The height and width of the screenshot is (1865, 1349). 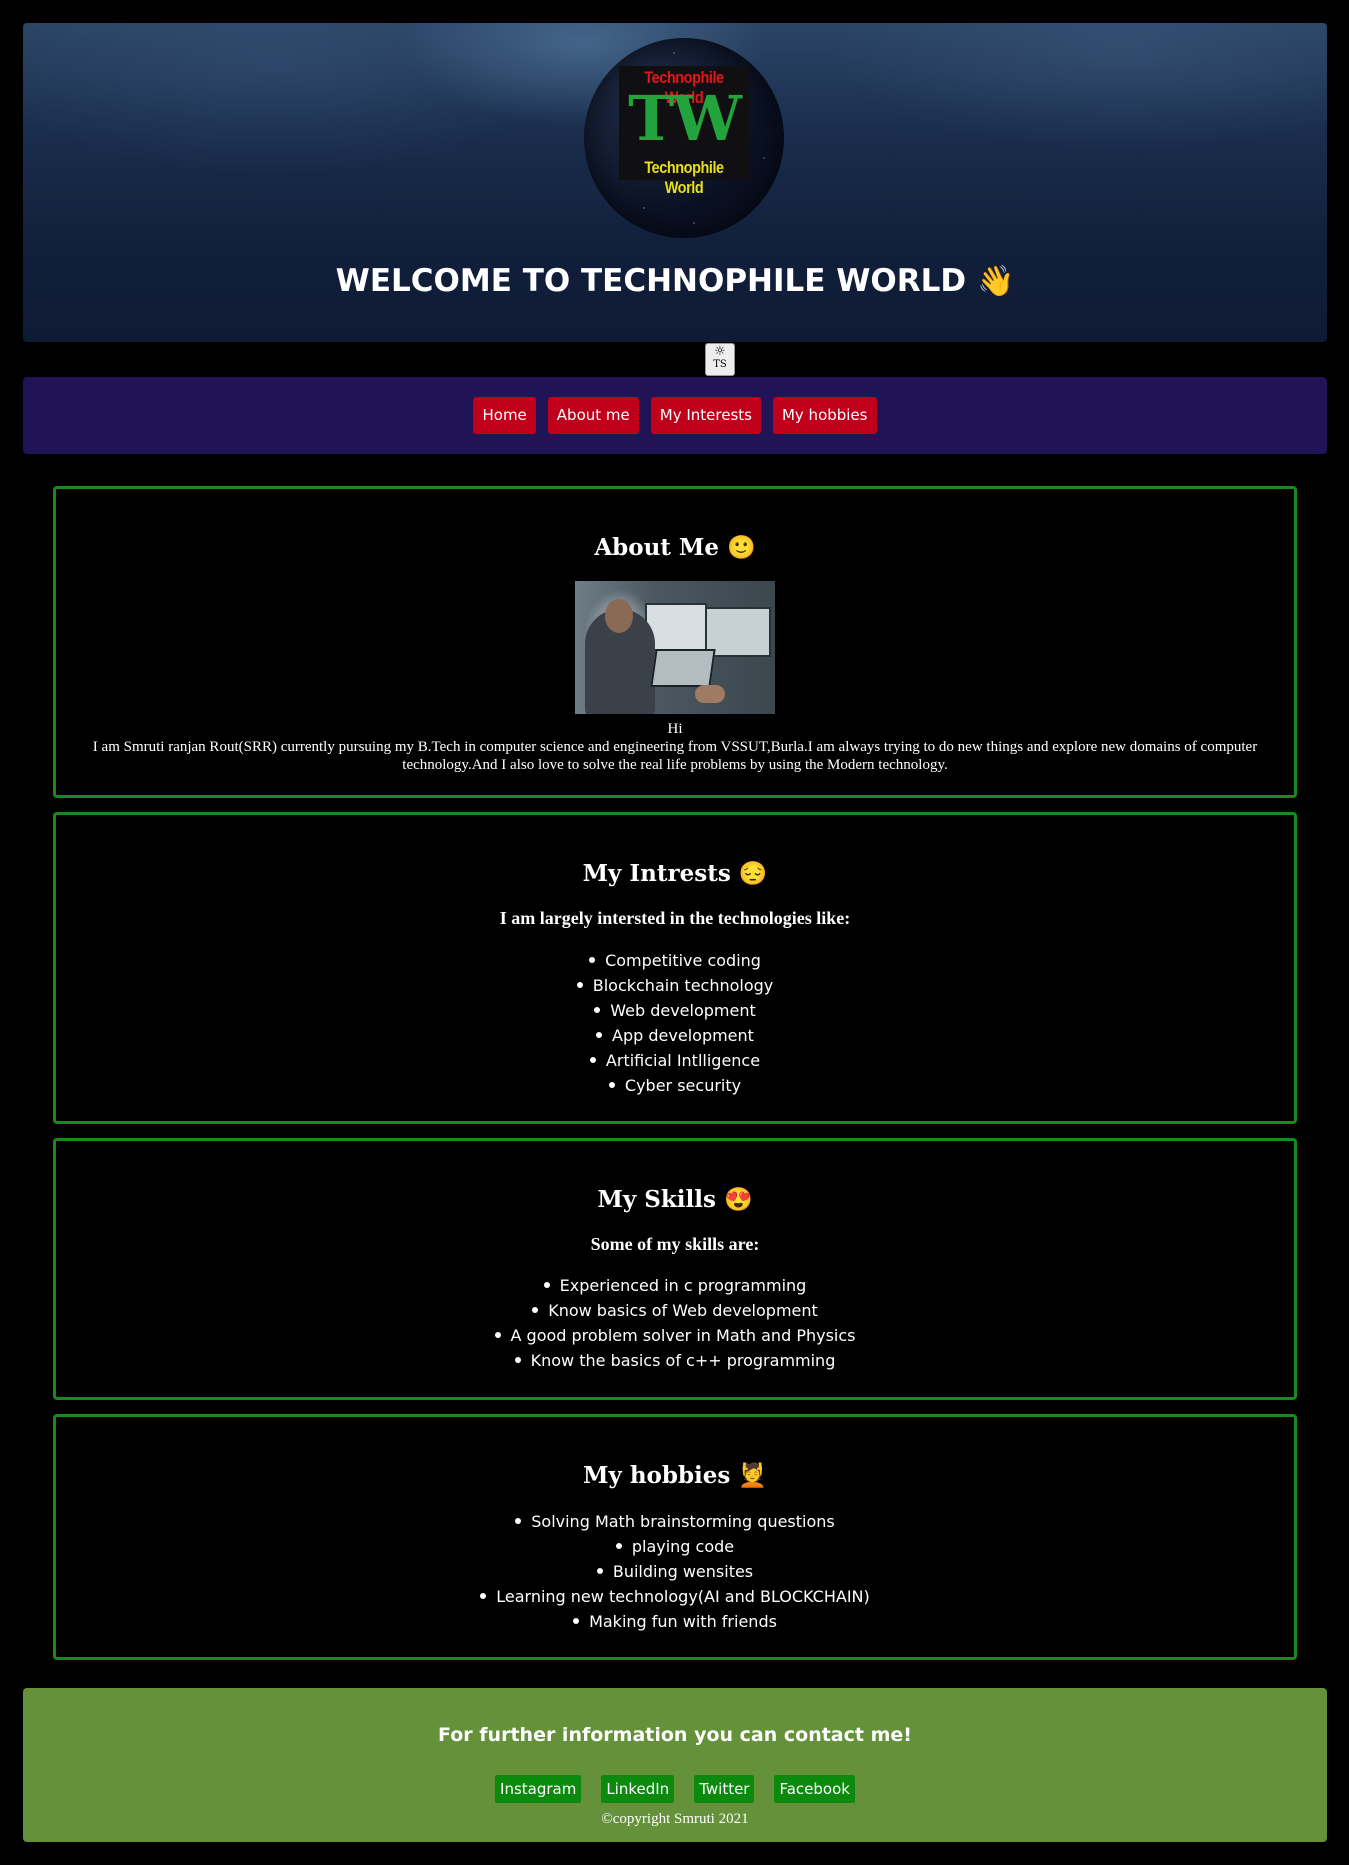 What do you see at coordinates (675, 1310) in the screenshot?
I see `list-item: Know basics of Web development` at bounding box center [675, 1310].